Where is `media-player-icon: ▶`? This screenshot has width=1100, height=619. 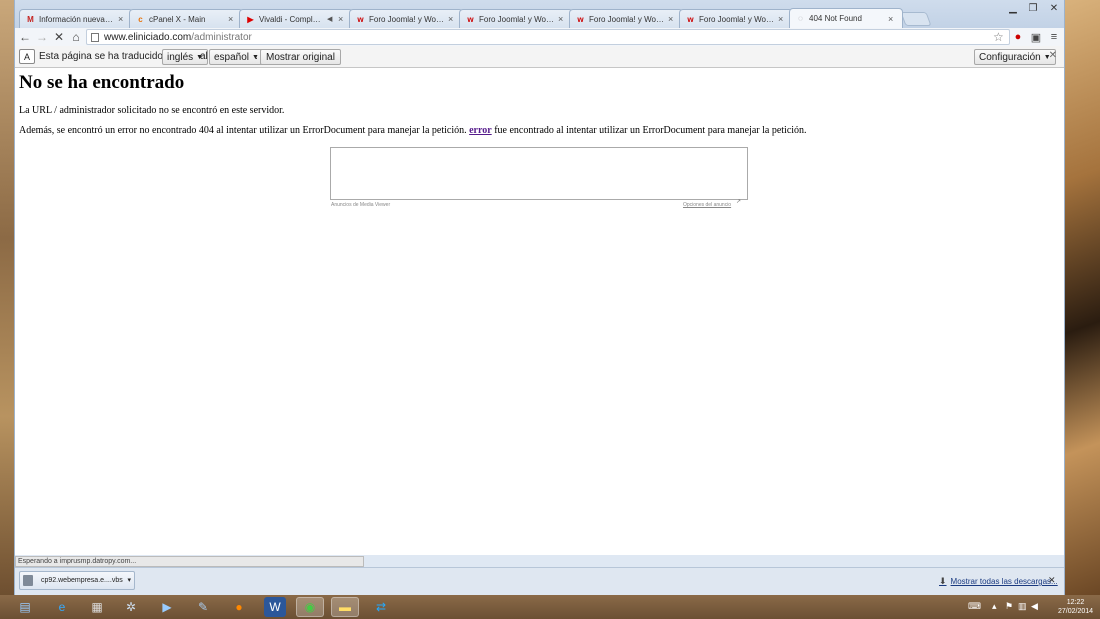 media-player-icon: ▶ is located at coordinates (167, 607).